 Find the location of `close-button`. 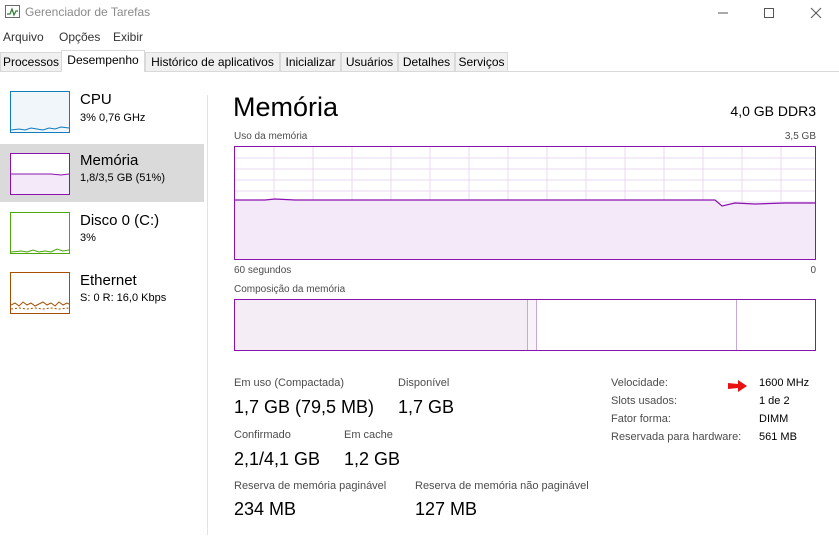

close-button is located at coordinates (816, 13).